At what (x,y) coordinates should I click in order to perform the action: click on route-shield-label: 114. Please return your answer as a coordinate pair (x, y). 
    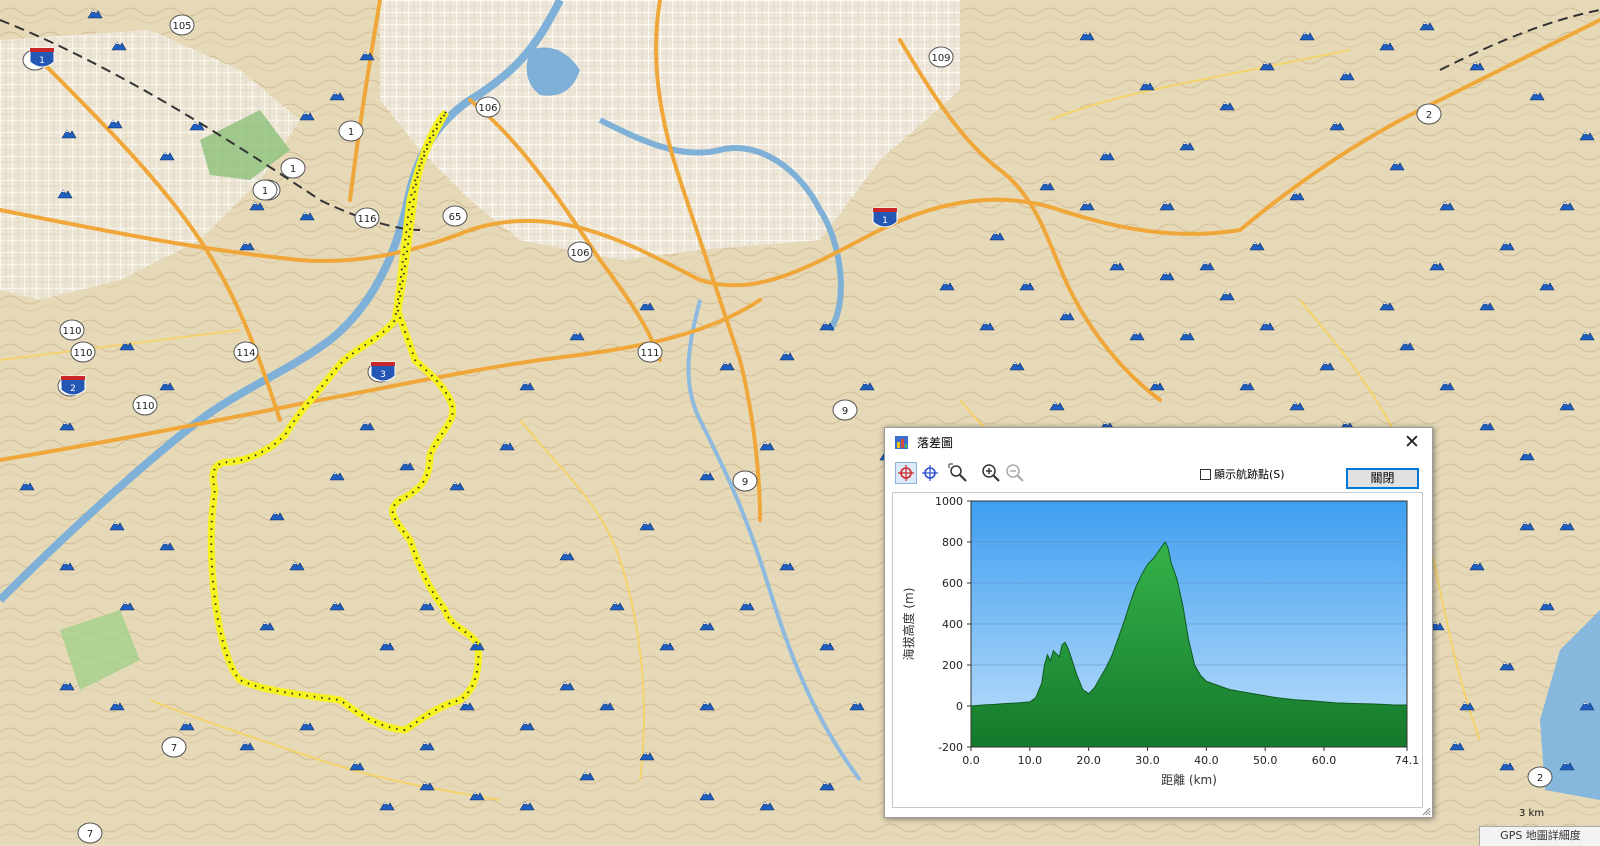
    Looking at the image, I should click on (245, 353).